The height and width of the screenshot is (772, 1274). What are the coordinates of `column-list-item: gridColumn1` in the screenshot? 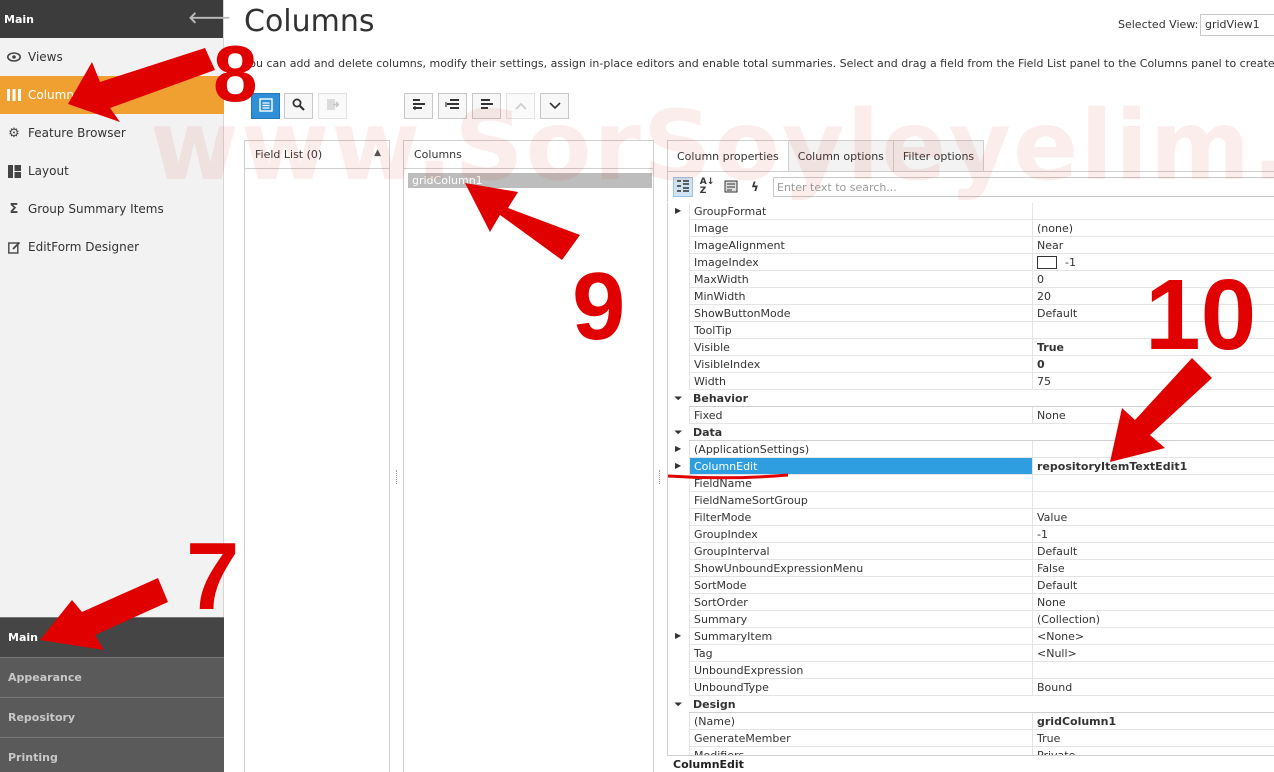 It's located at (530, 180).